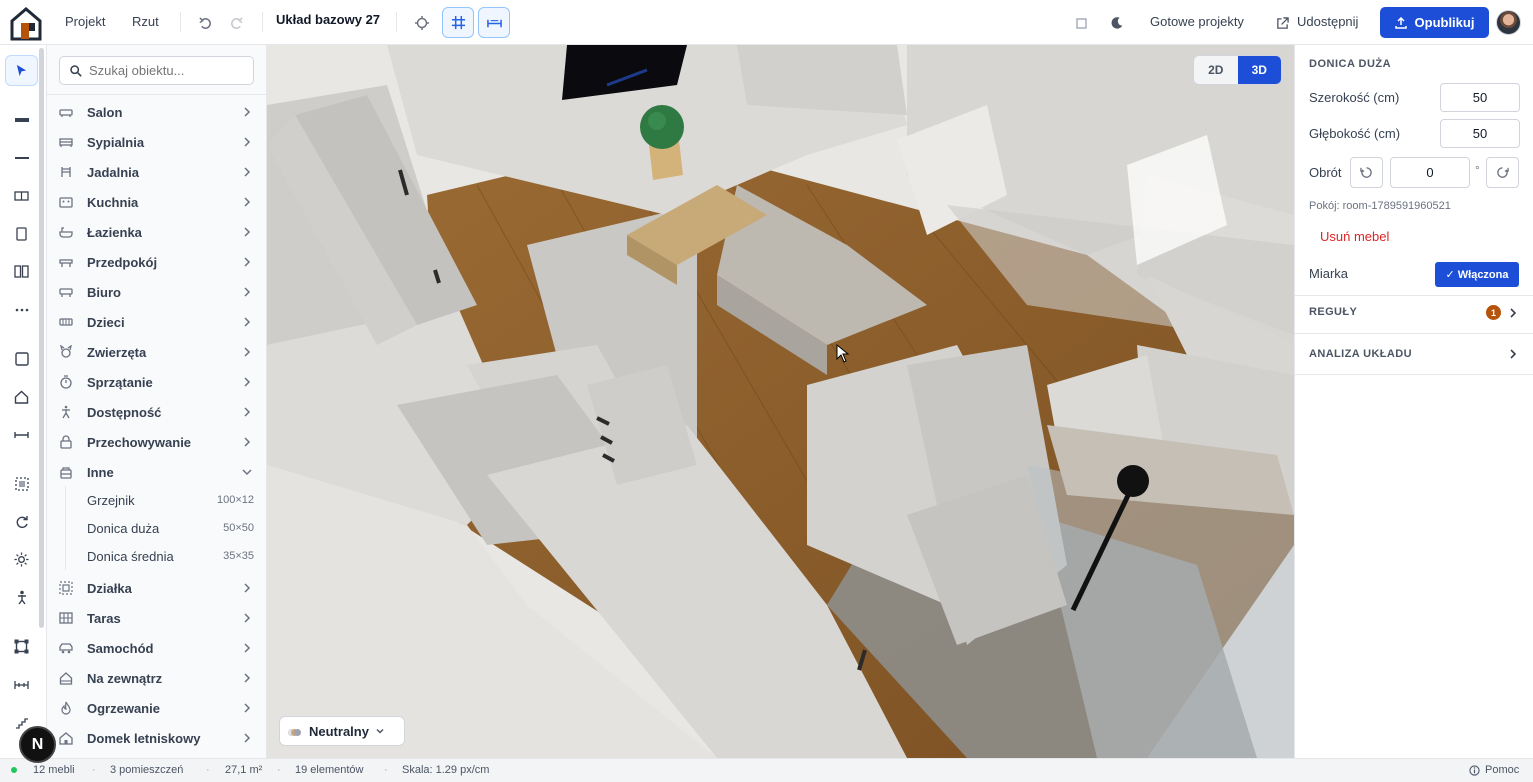  I want to click on view-mode-toggle: 2D 3D, so click(1237, 70).